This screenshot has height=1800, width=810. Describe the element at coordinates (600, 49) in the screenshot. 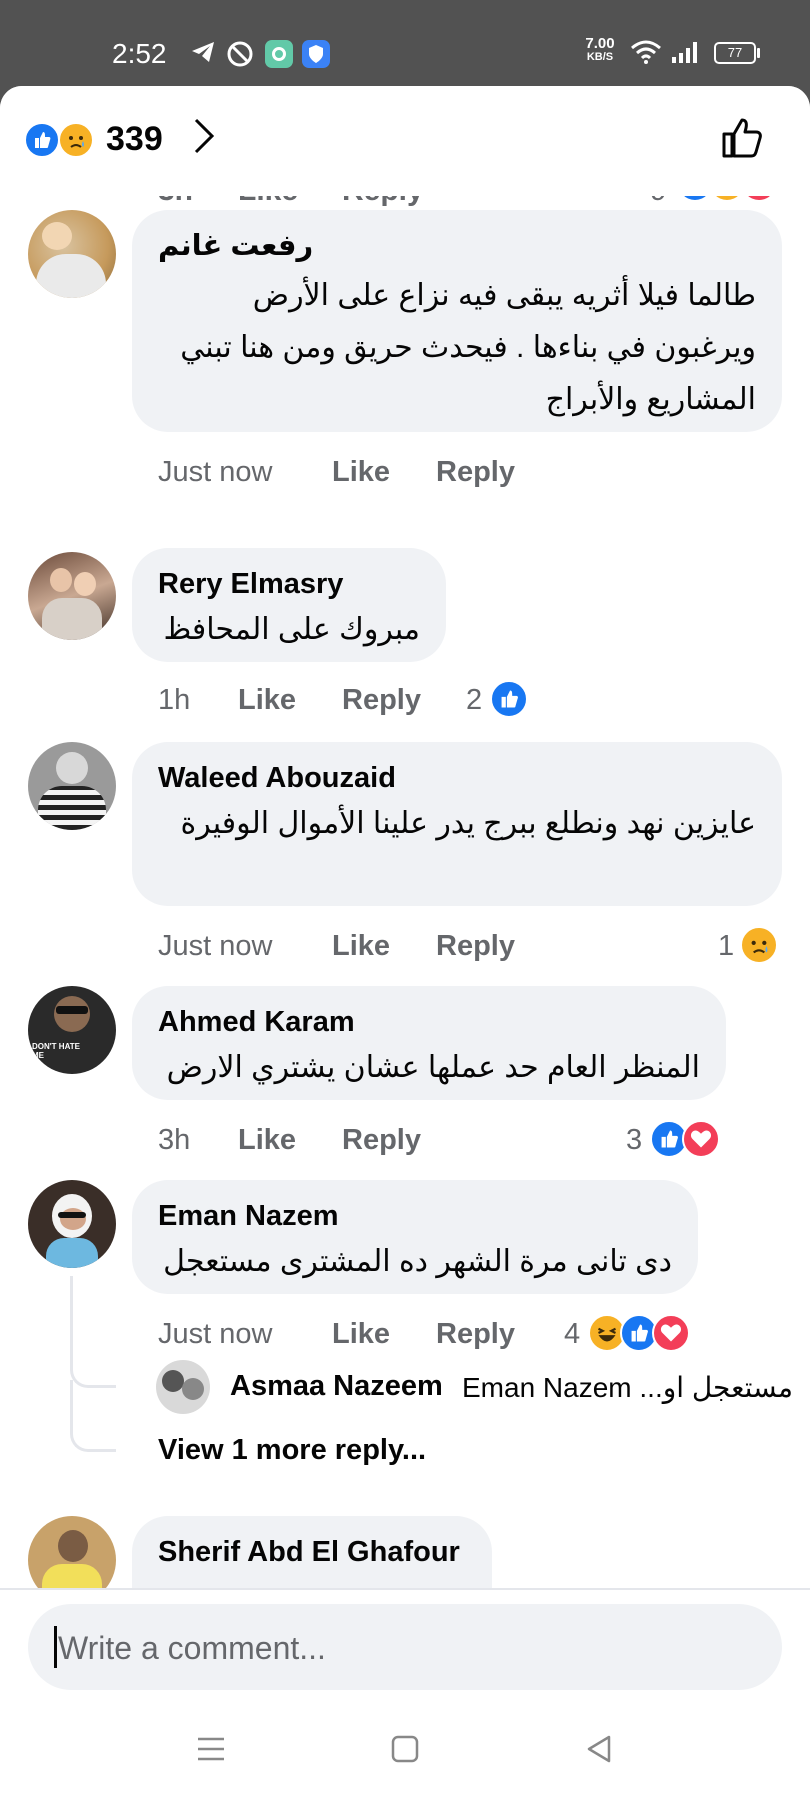

I see `net-speed: 7.00 KB/S` at that location.